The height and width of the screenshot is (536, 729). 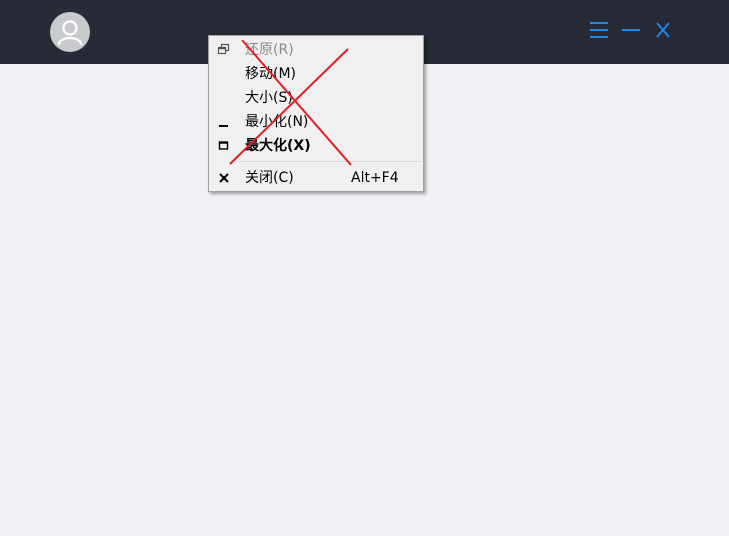 I want to click on menu-item-label: 大小(S), so click(x=269, y=98).